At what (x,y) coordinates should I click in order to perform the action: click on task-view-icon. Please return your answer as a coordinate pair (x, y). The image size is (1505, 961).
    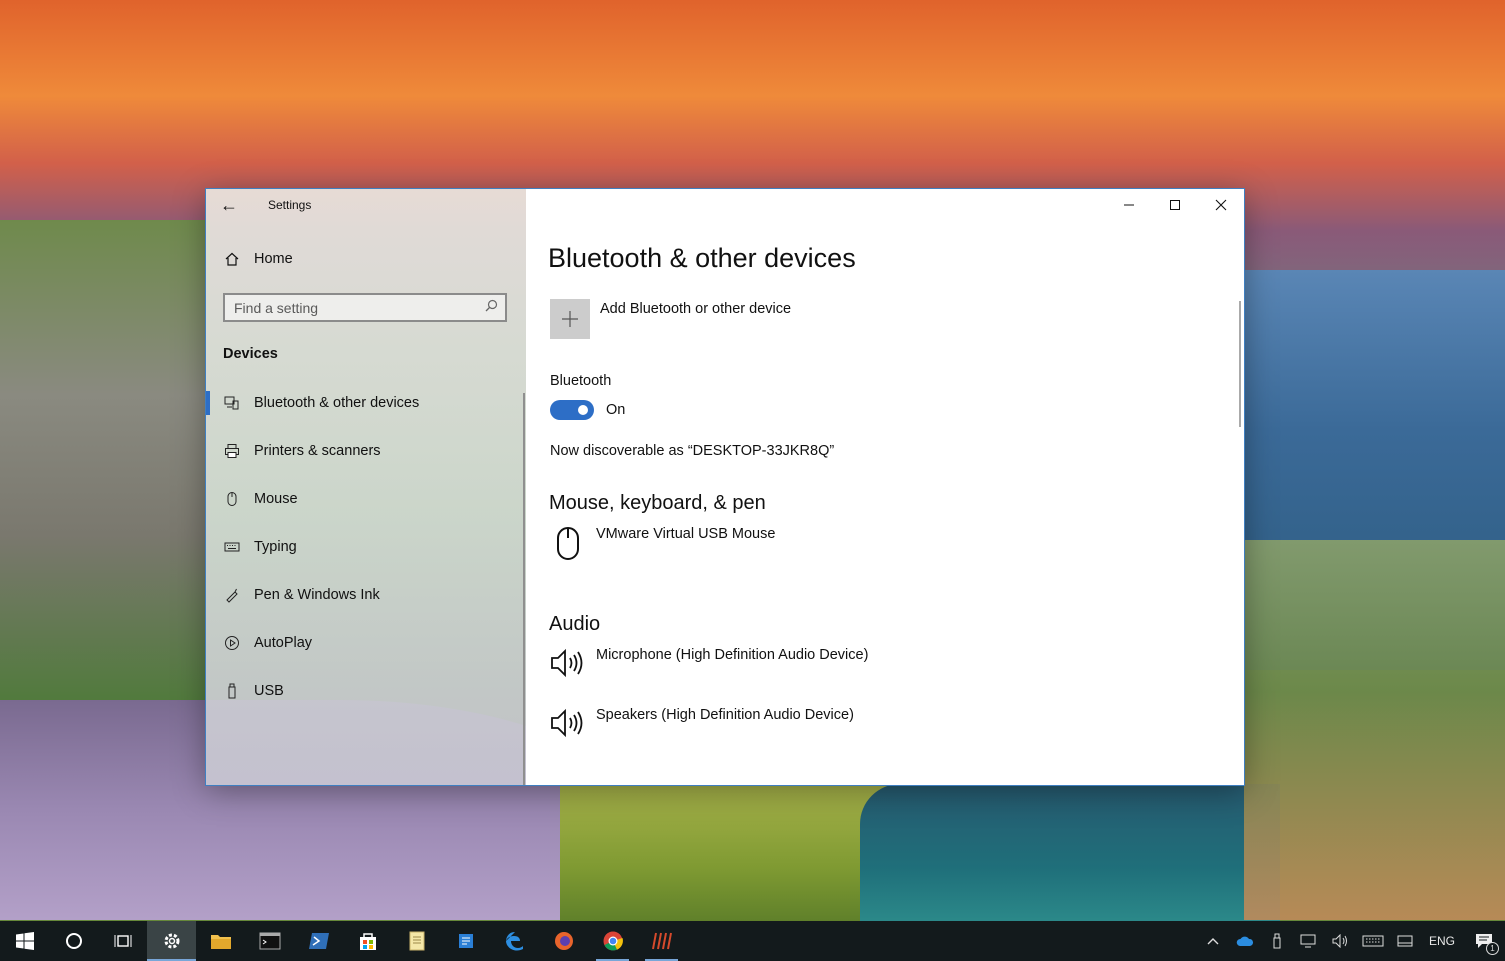
    Looking at the image, I should click on (122, 941).